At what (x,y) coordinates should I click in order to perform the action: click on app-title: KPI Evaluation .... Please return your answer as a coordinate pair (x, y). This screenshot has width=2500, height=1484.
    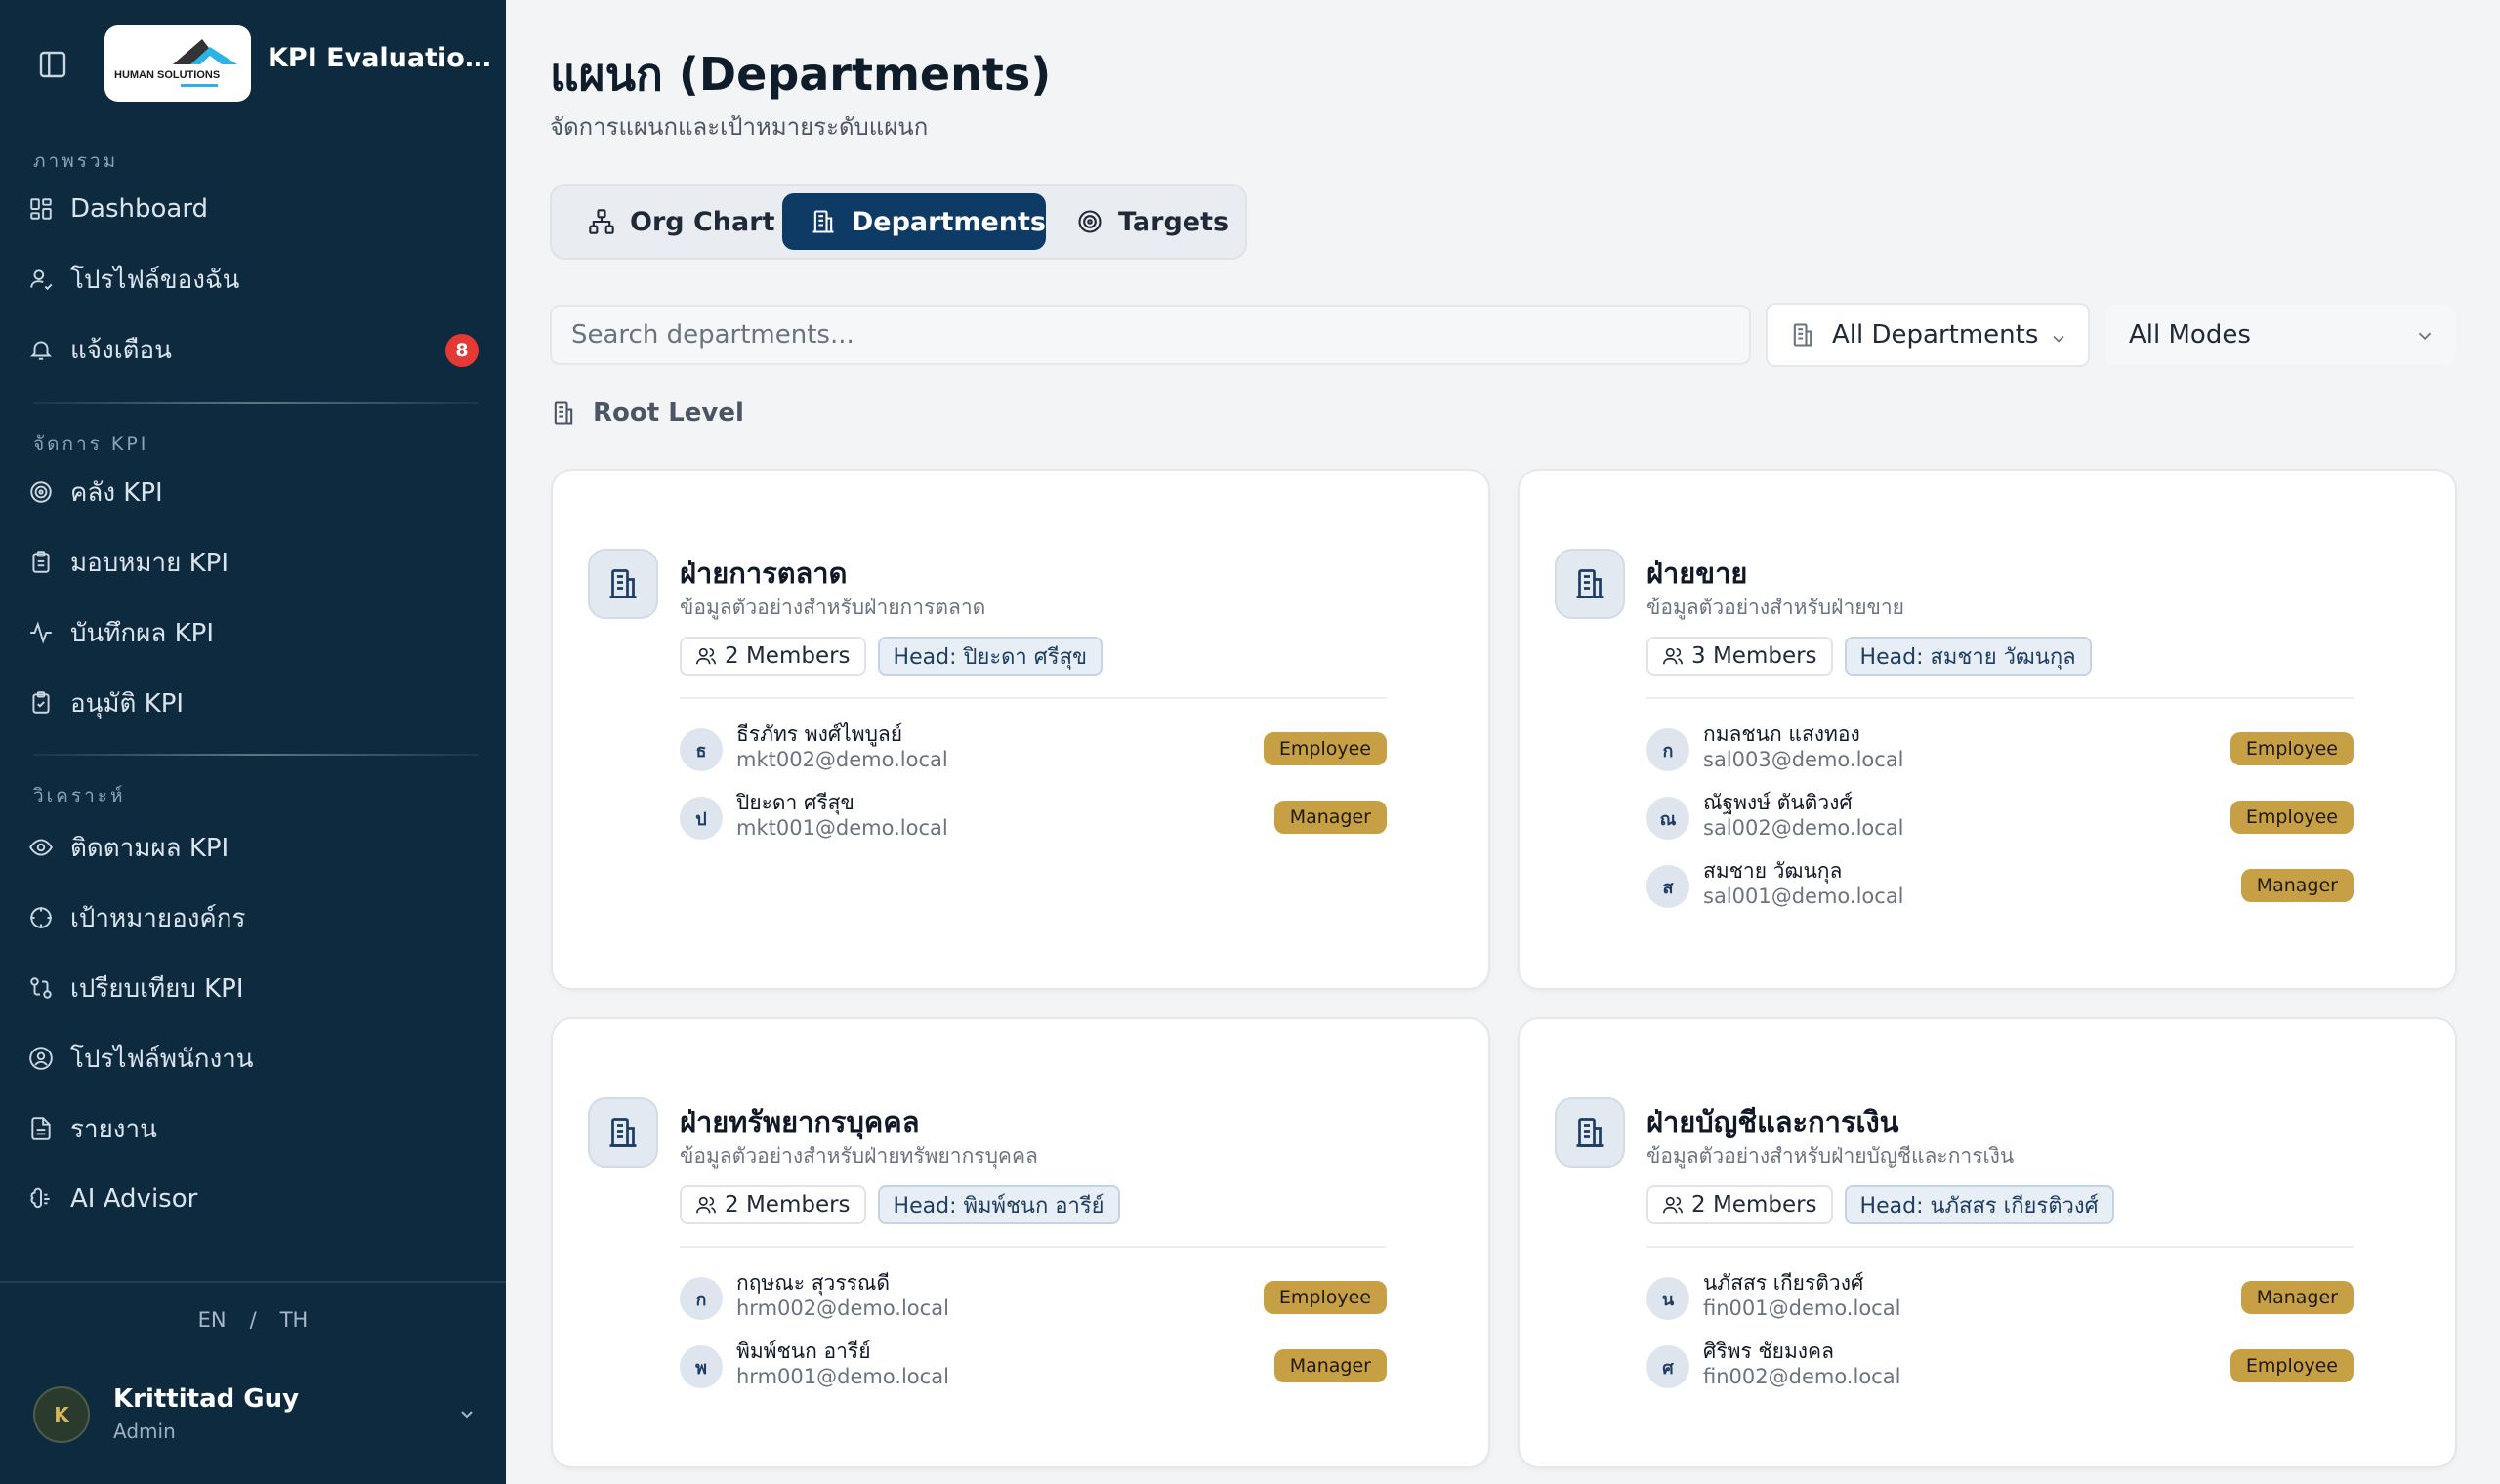
    Looking at the image, I should click on (381, 58).